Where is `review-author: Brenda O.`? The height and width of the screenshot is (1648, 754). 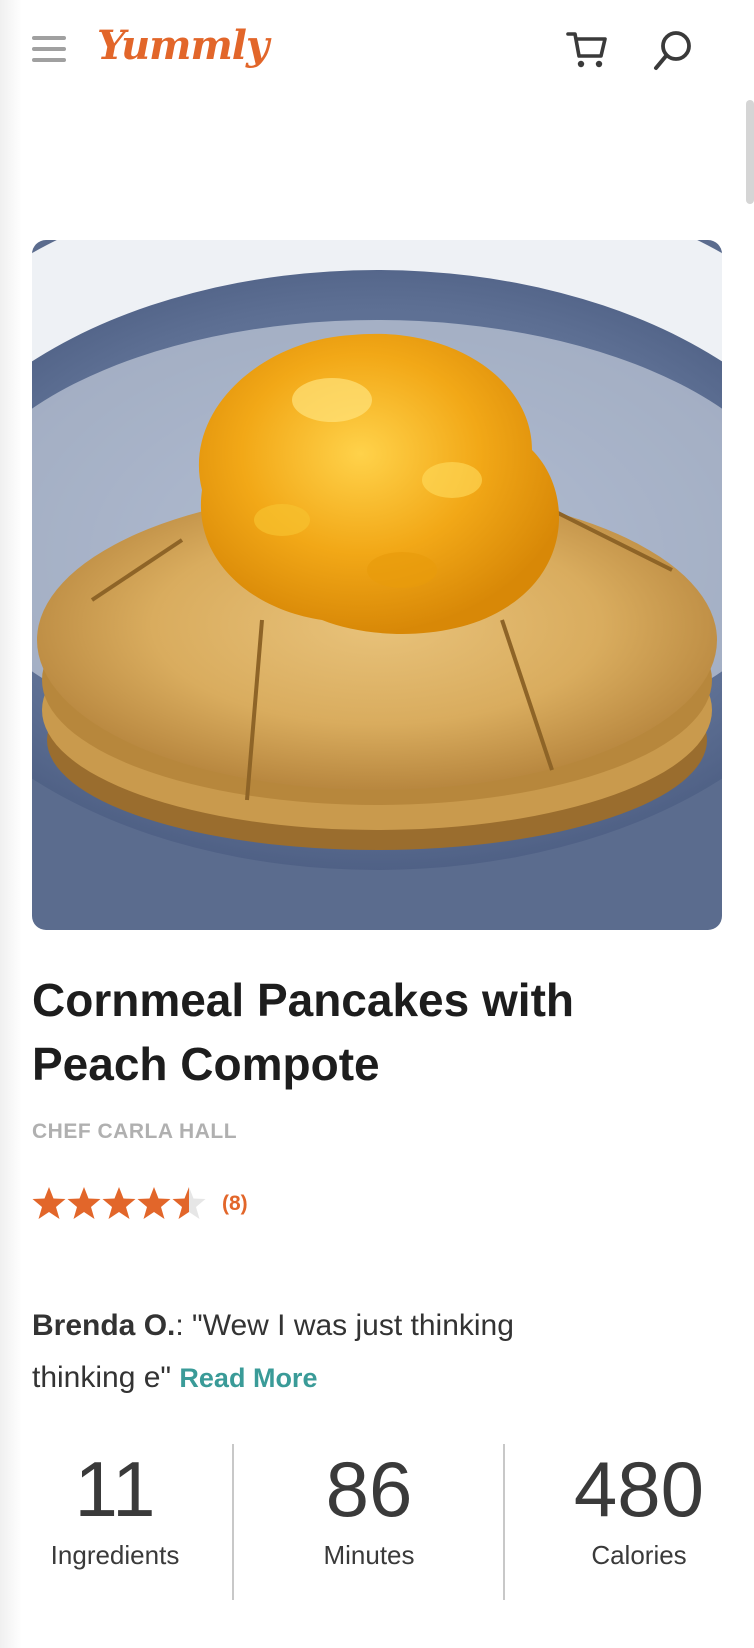 review-author: Brenda O. is located at coordinates (104, 1325).